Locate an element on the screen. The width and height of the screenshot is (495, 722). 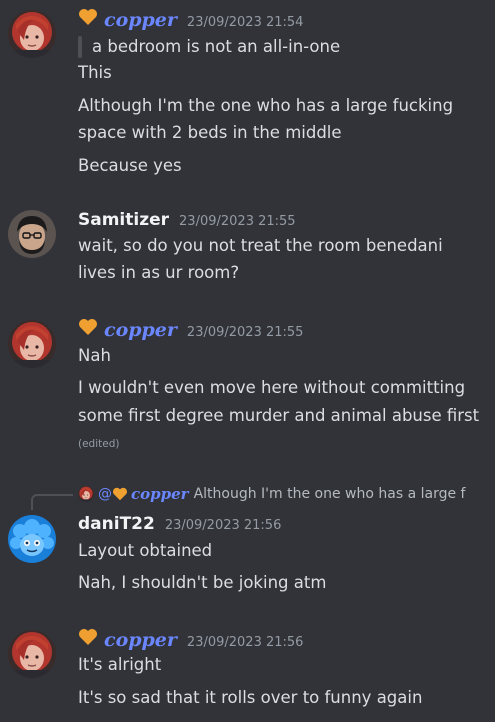
message-header: Samitizer 23/09/2023 21:55 is located at coordinates (187, 220).